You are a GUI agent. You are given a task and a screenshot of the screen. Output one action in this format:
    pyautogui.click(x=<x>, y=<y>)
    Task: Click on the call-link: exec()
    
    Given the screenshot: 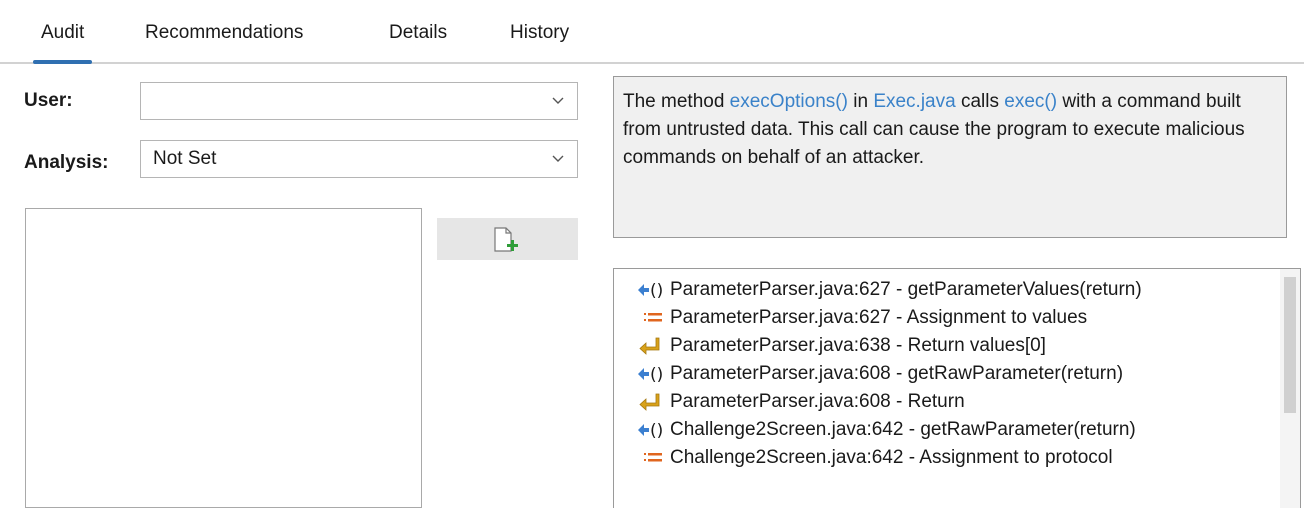 What is the action you would take?
    pyautogui.click(x=1030, y=101)
    